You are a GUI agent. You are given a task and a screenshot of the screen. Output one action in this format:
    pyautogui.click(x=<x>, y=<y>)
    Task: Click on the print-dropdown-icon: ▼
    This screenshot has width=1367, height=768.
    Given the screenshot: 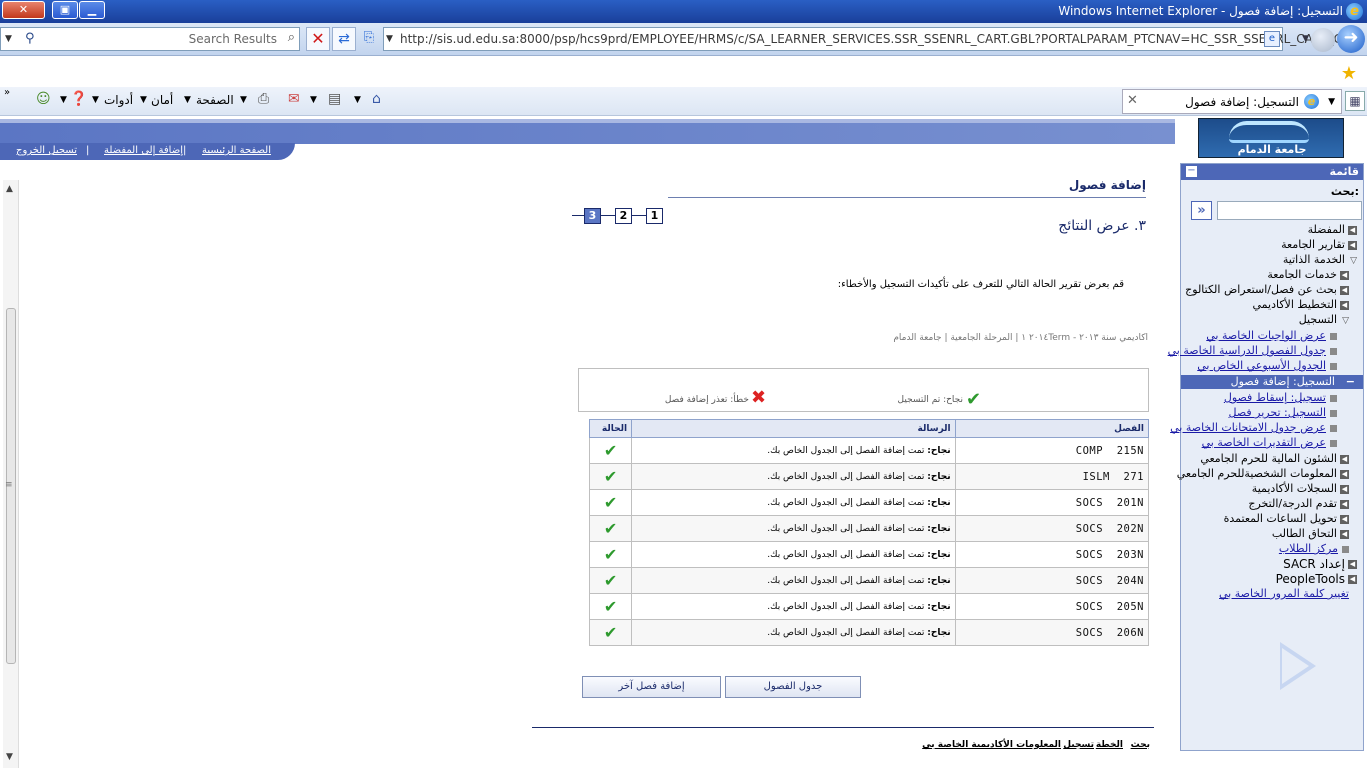 What is the action you would take?
    pyautogui.click(x=243, y=100)
    